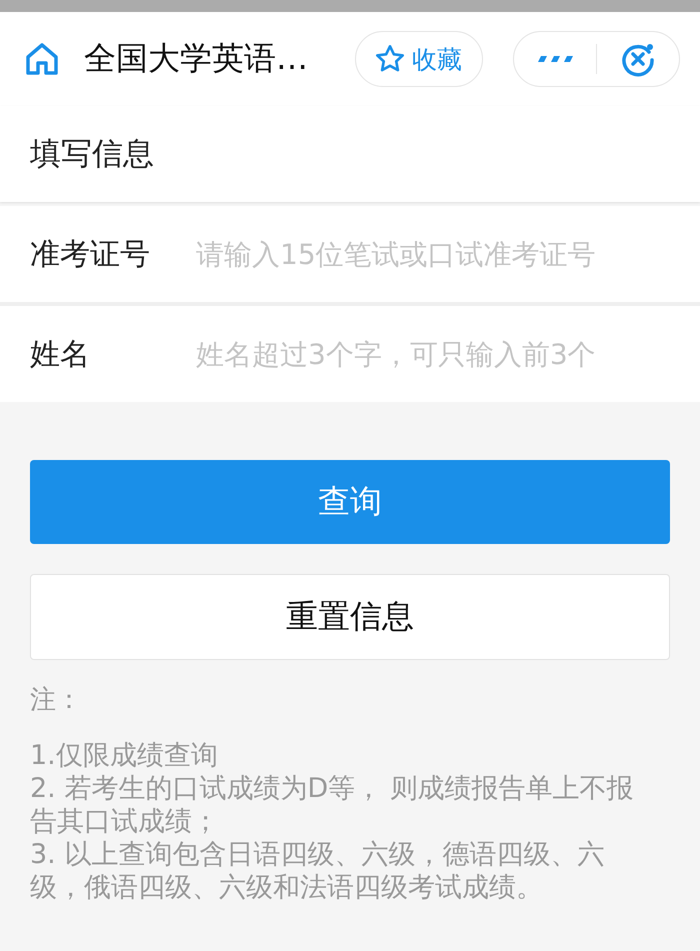  What do you see at coordinates (92, 154) in the screenshot?
I see `section-title: 填写信息` at bounding box center [92, 154].